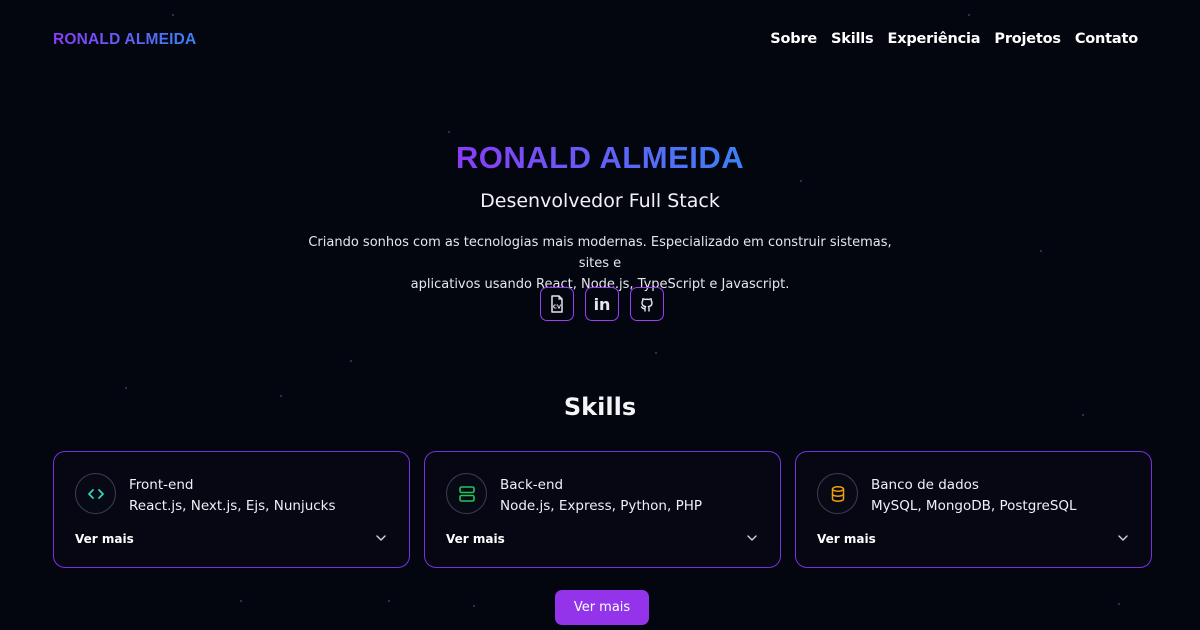  What do you see at coordinates (602, 607) in the screenshot?
I see `see-more-skills-button: Ver mais` at bounding box center [602, 607].